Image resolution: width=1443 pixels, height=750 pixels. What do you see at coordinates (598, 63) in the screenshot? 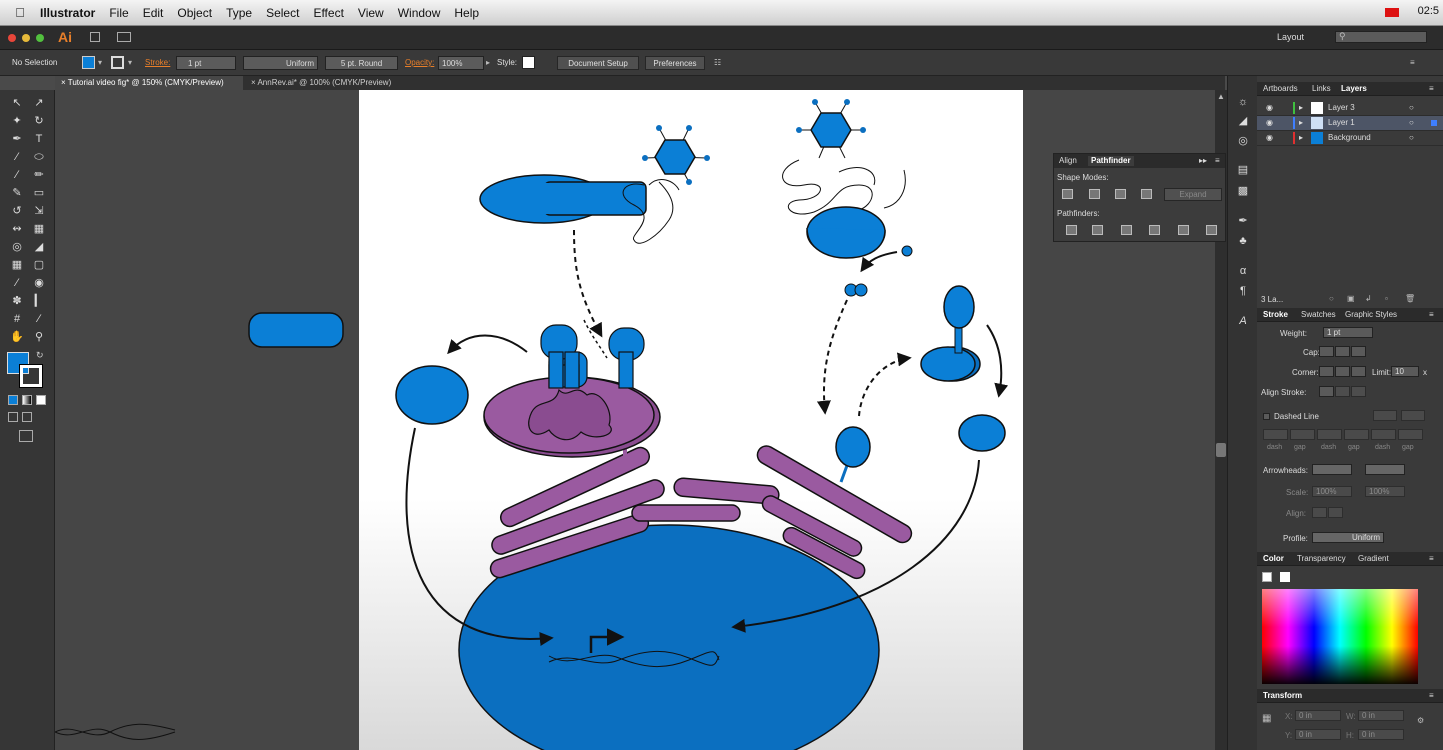
I see `document-setup-button: Document Setup` at bounding box center [598, 63].